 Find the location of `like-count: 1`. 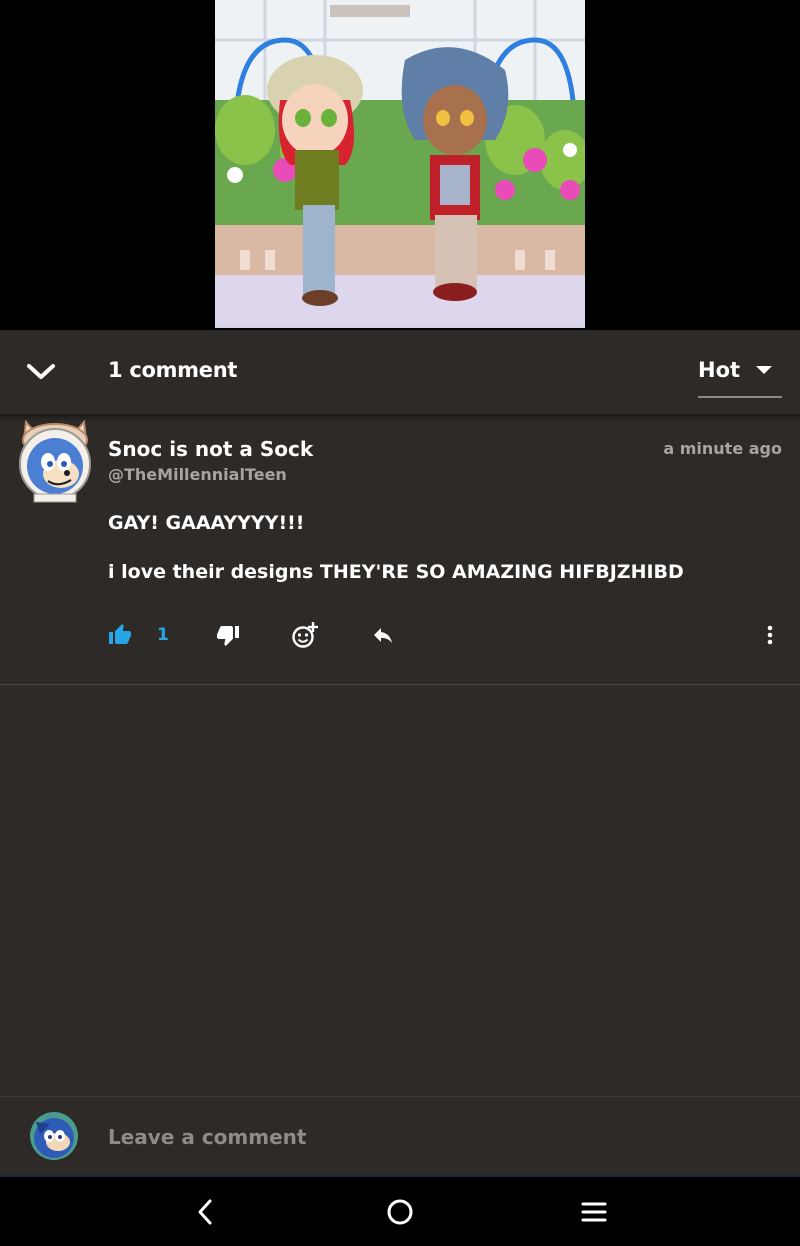

like-count: 1 is located at coordinates (163, 635).